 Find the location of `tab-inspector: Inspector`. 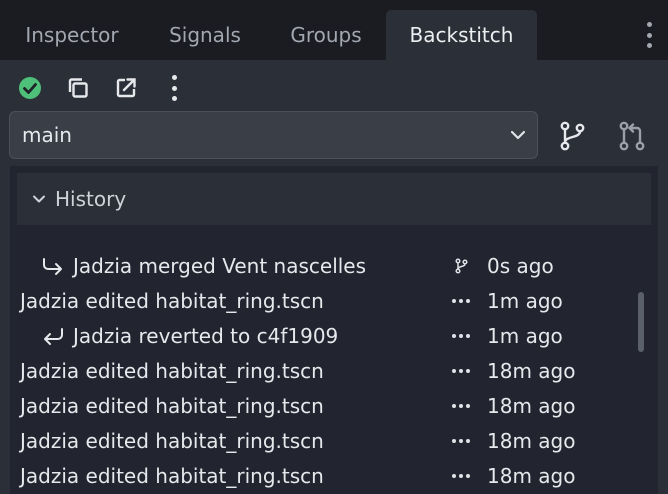

tab-inspector: Inspector is located at coordinates (72, 35).